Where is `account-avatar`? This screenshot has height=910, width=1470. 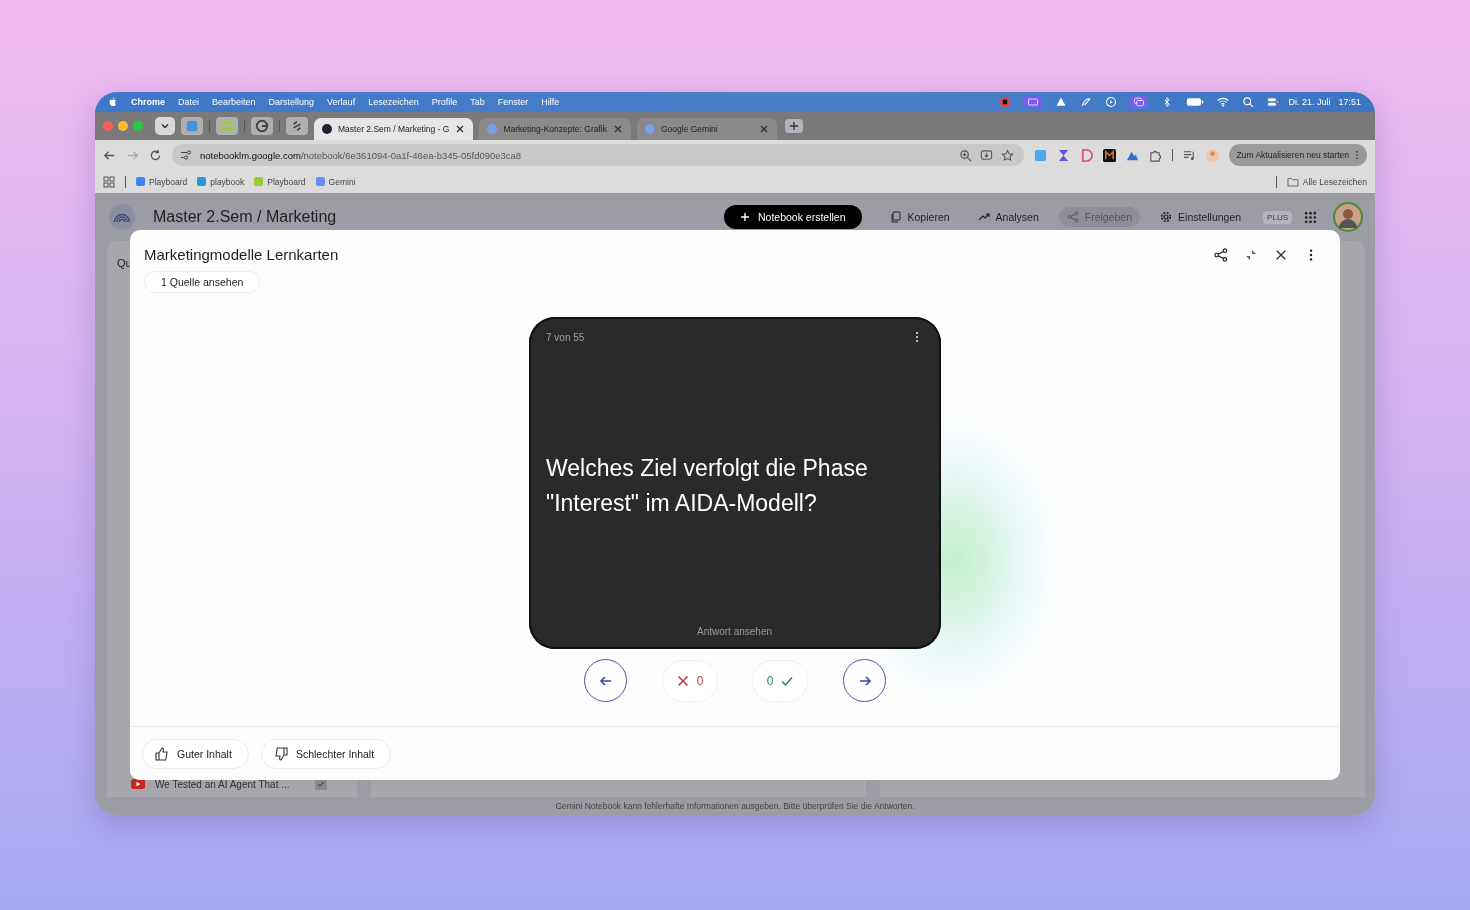
account-avatar is located at coordinates (1348, 217).